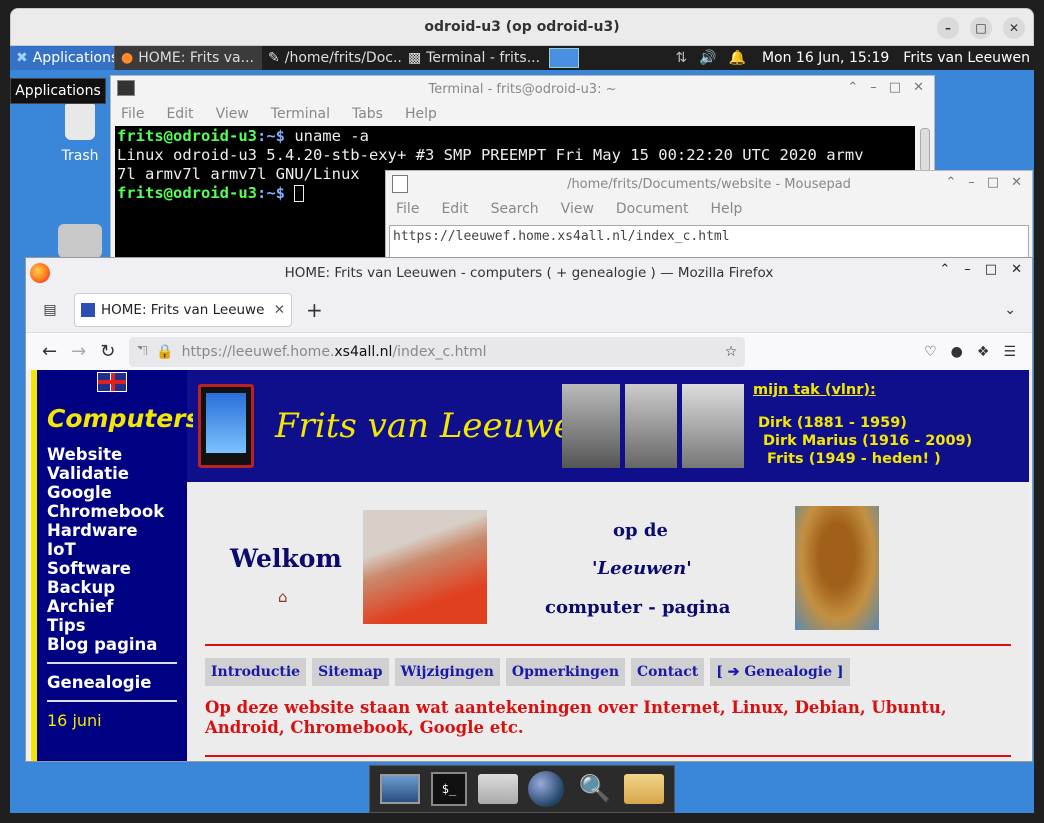 Image resolution: width=1044 pixels, height=823 pixels. I want to click on applications-tooltip: Applications, so click(58, 91).